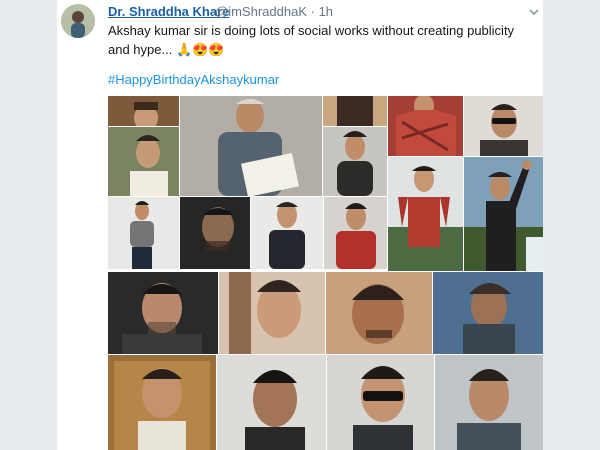 This screenshot has height=450, width=600. Describe the element at coordinates (78, 21) in the screenshot. I see `user-avatar` at that location.